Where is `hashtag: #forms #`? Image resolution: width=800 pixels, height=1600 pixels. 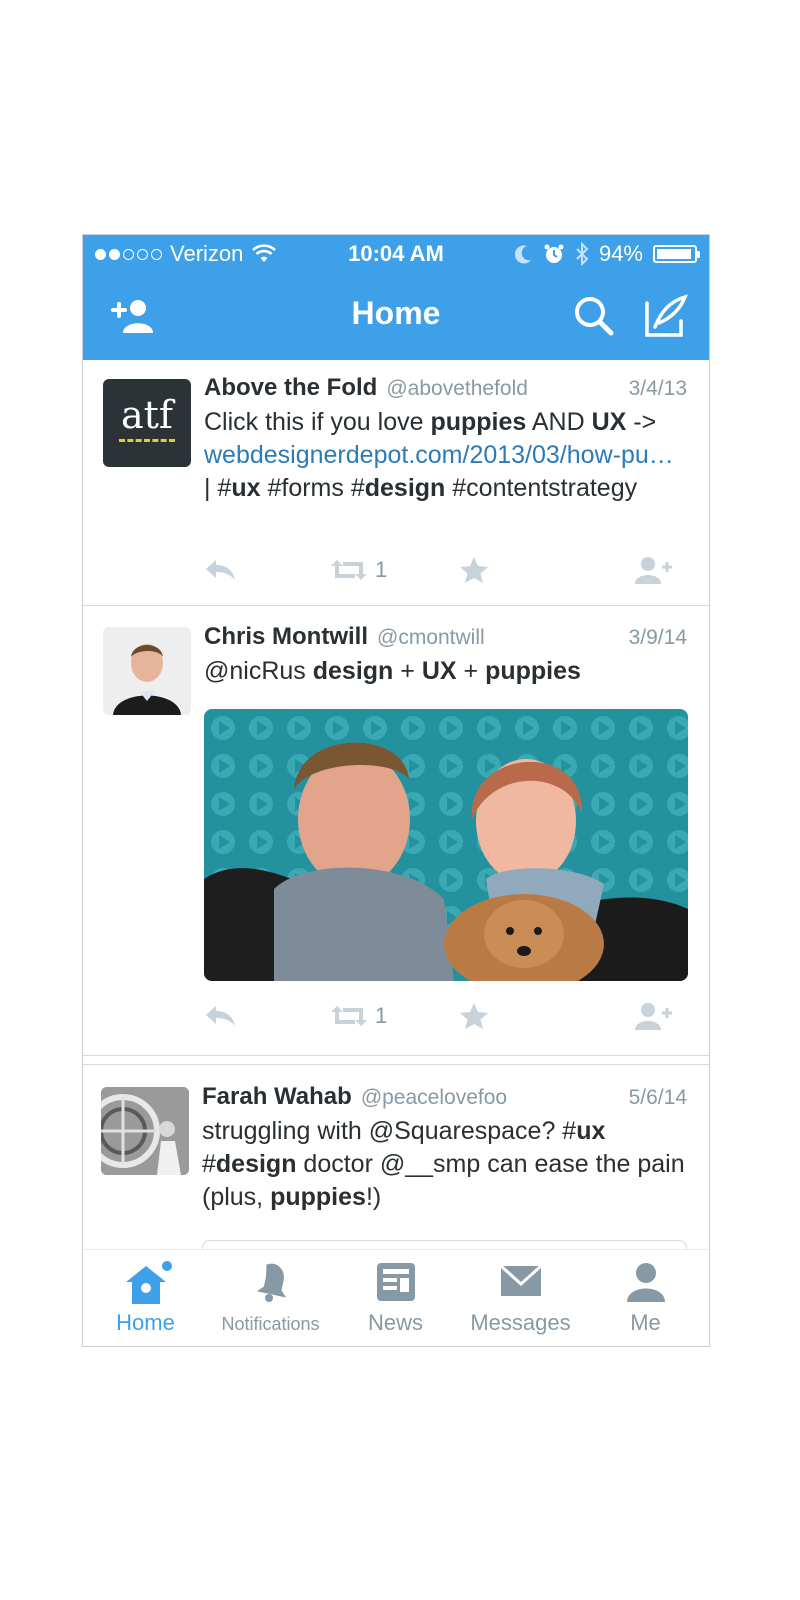
hashtag: #forms # is located at coordinates (312, 488).